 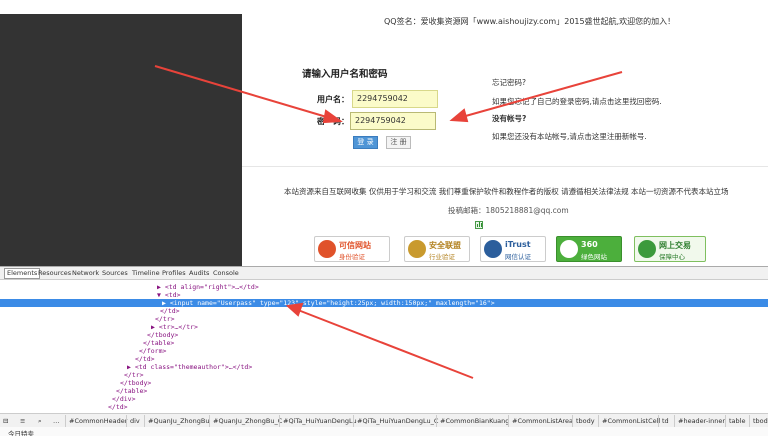 What do you see at coordinates (474, 421) in the screenshot?
I see `breadcrumb-item: #CommonBianKuang` at bounding box center [474, 421].